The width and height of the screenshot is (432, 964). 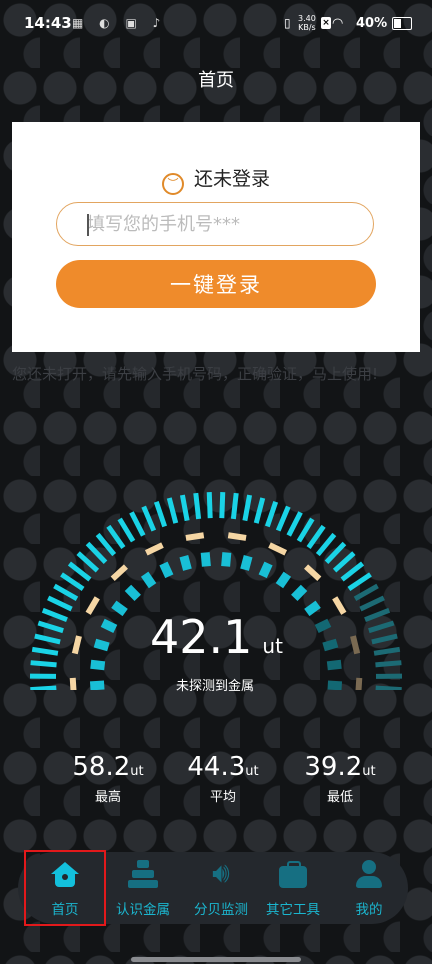 I want to click on login-status: ︶ 还未登录, so click(x=216, y=179).